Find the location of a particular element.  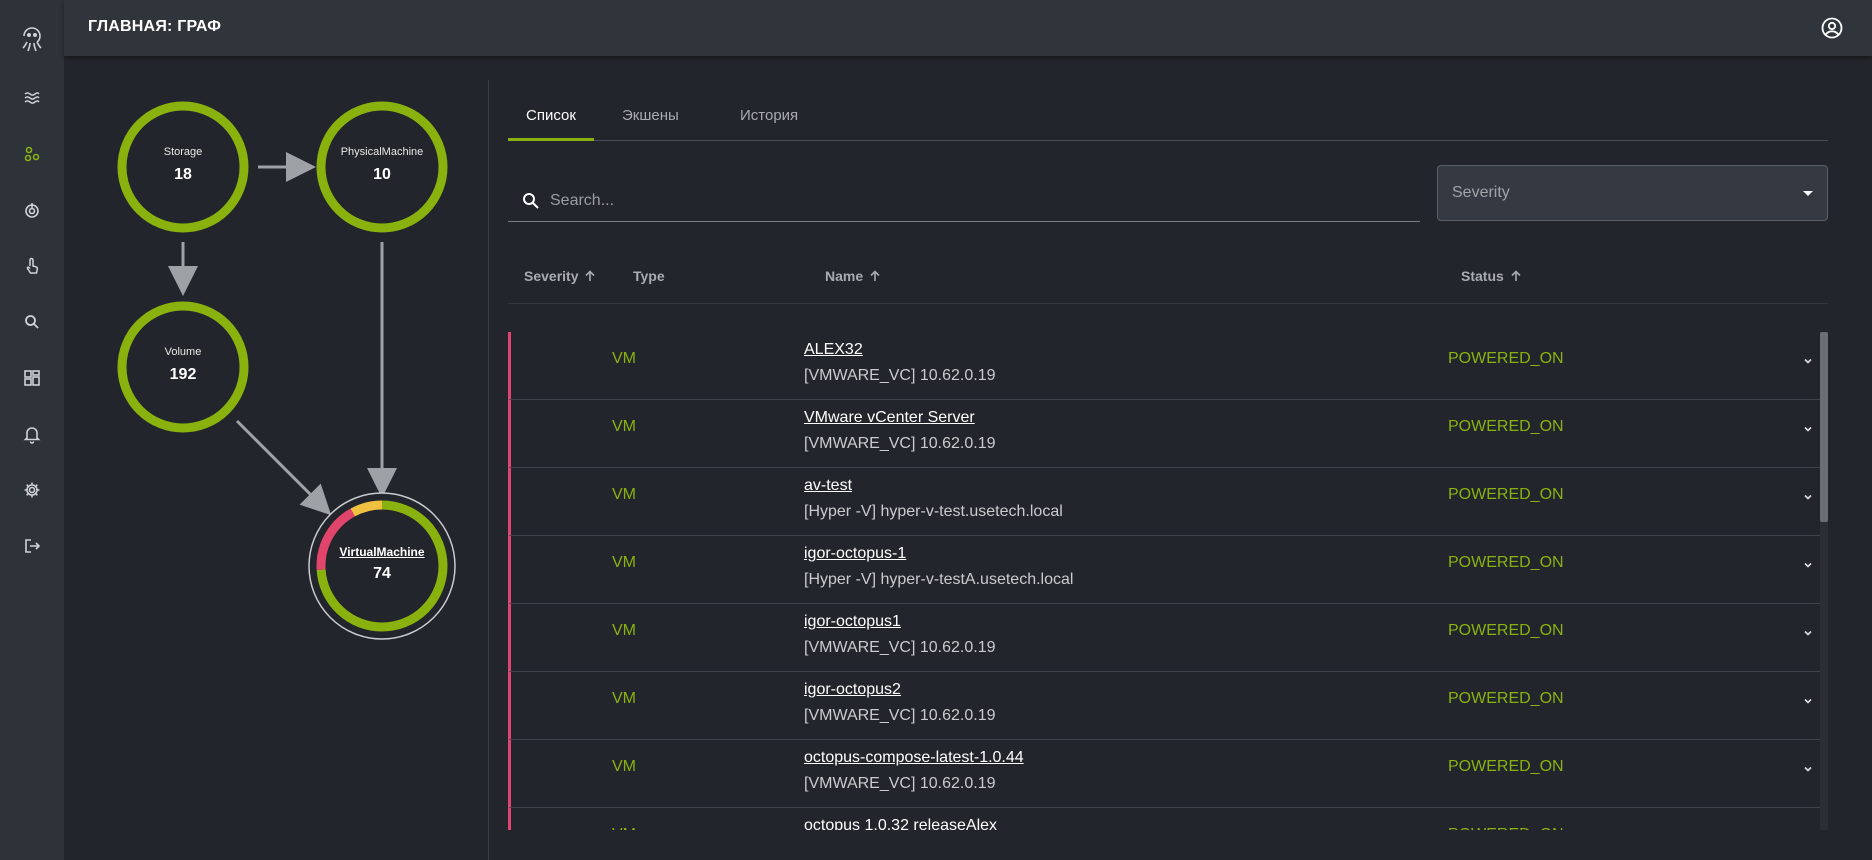

node-physicalmachine-count: 10 is located at coordinates (382, 174).